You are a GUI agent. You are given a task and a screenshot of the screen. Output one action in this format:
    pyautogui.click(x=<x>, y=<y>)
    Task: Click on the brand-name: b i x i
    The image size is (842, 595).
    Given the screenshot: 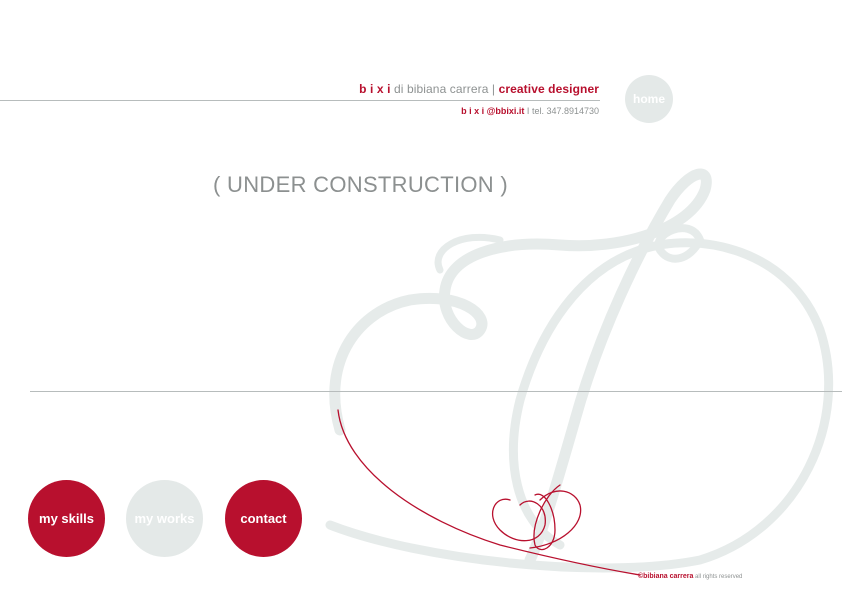 What is the action you would take?
    pyautogui.click(x=375, y=89)
    